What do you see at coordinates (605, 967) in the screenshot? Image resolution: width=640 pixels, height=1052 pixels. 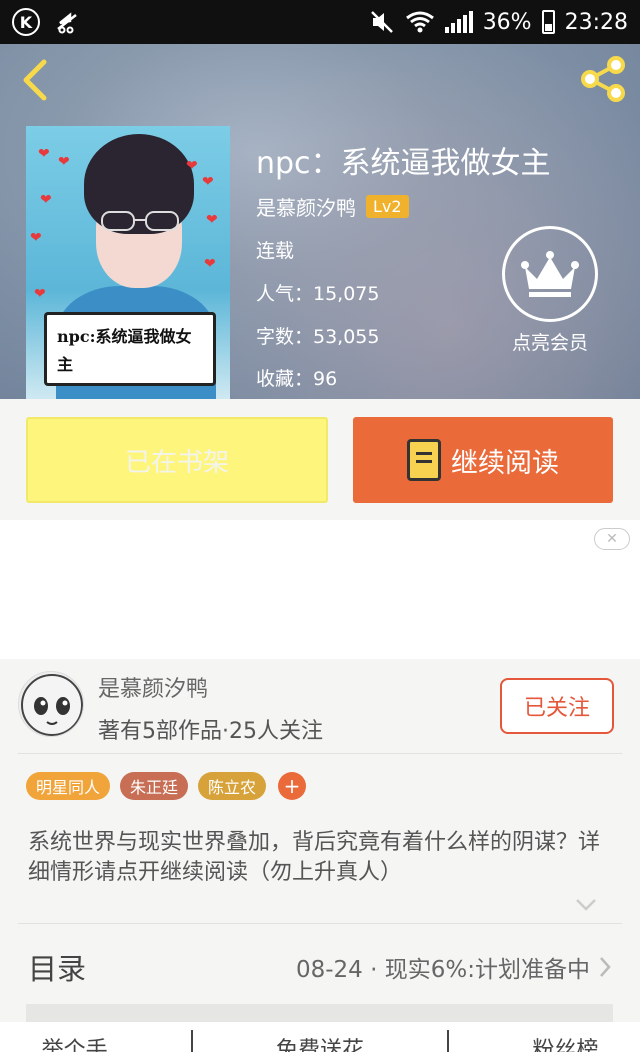 I see `chevron-right-icon` at bounding box center [605, 967].